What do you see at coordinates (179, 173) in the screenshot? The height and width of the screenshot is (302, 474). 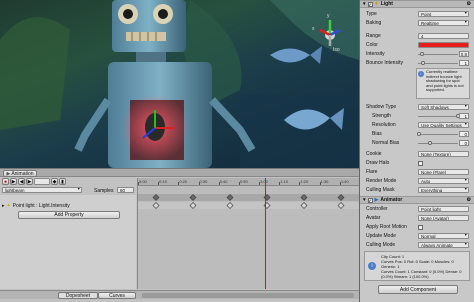 I see `animation-tab-bar: ▶ Animation` at bounding box center [179, 173].